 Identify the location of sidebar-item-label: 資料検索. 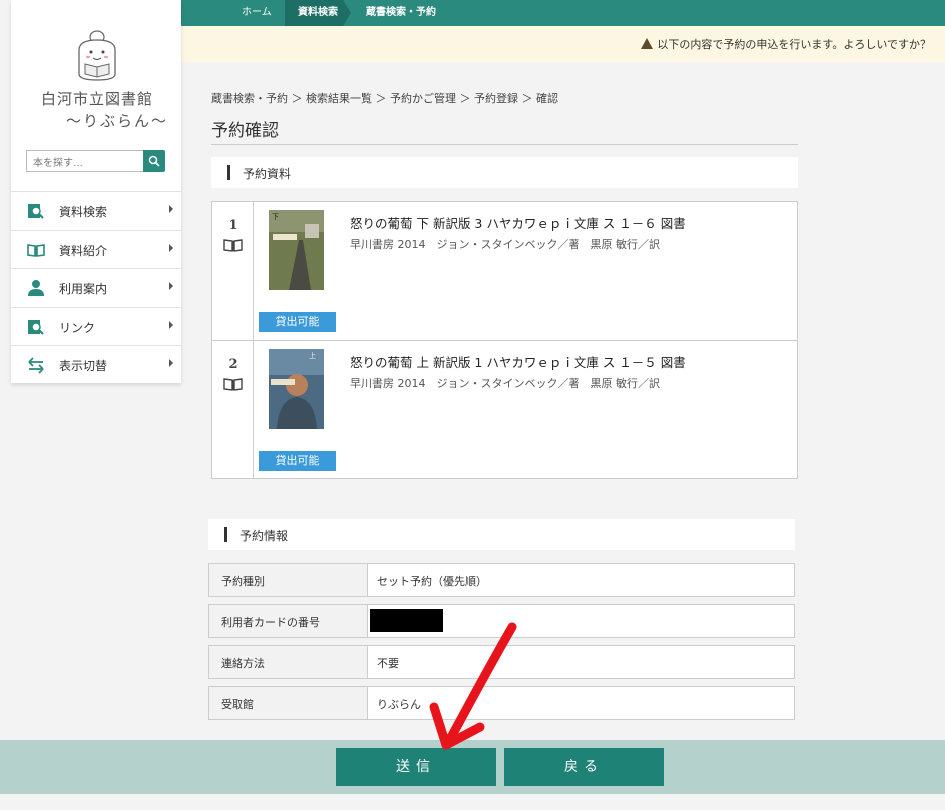
(83, 212).